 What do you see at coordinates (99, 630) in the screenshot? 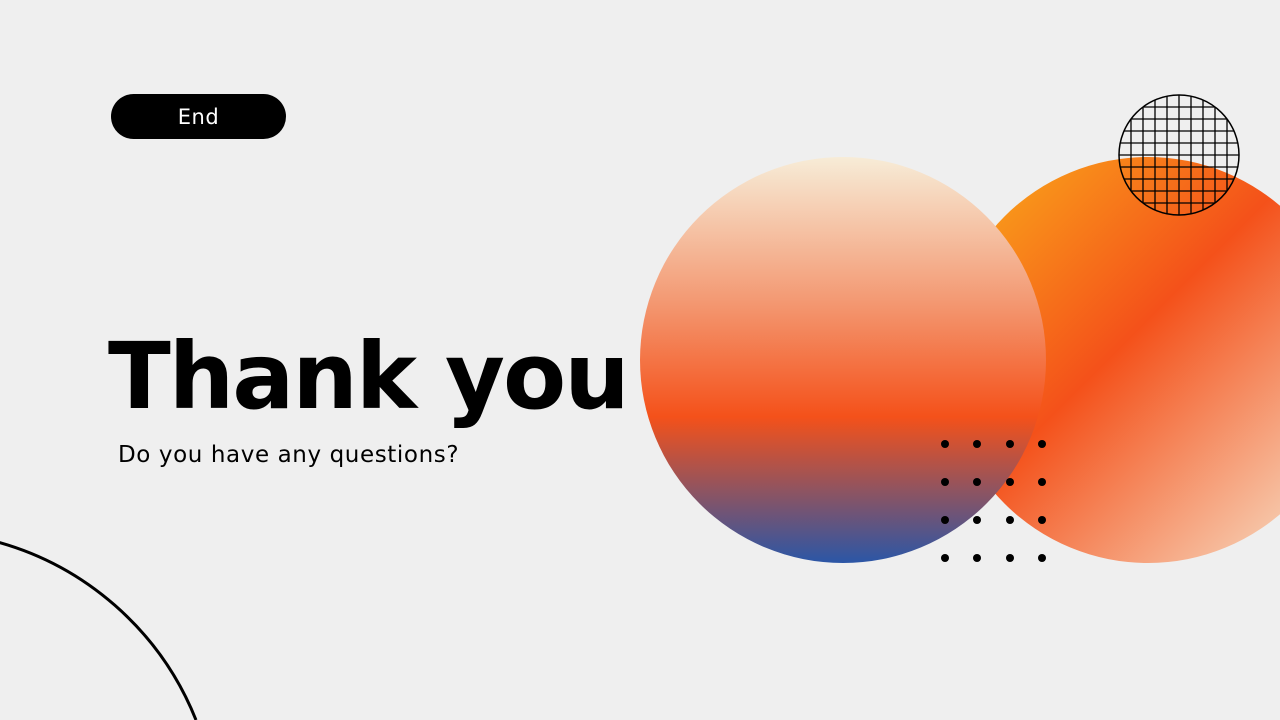
I see `corner-arc` at bounding box center [99, 630].